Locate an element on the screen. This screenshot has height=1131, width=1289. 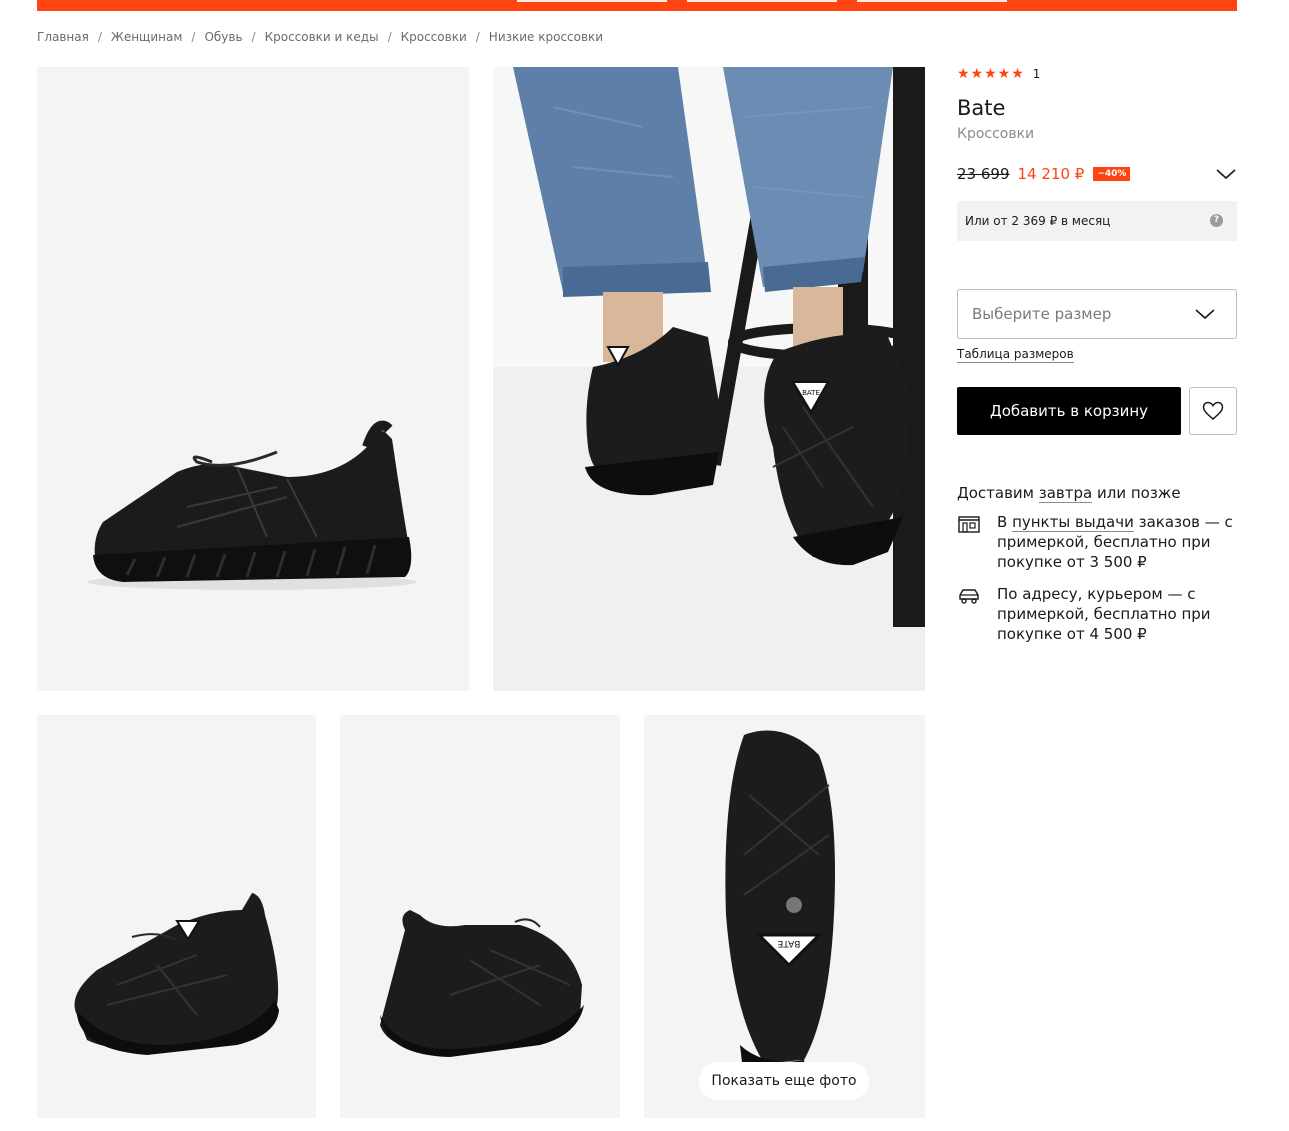
product-rating: ★★★★★ 1 is located at coordinates (998, 74).